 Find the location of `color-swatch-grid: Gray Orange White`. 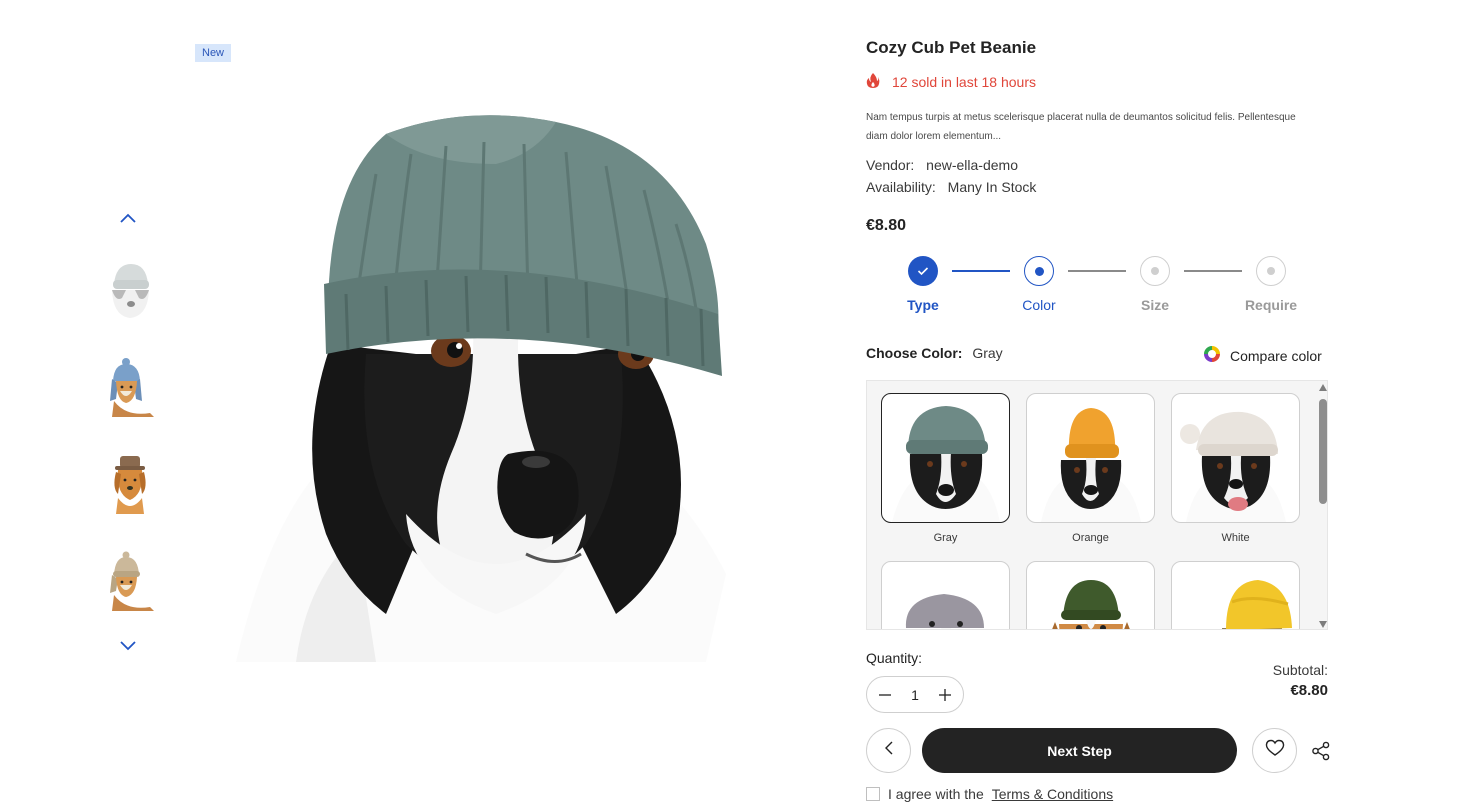

color-swatch-grid: Gray Orange White is located at coordinates (1097, 505).